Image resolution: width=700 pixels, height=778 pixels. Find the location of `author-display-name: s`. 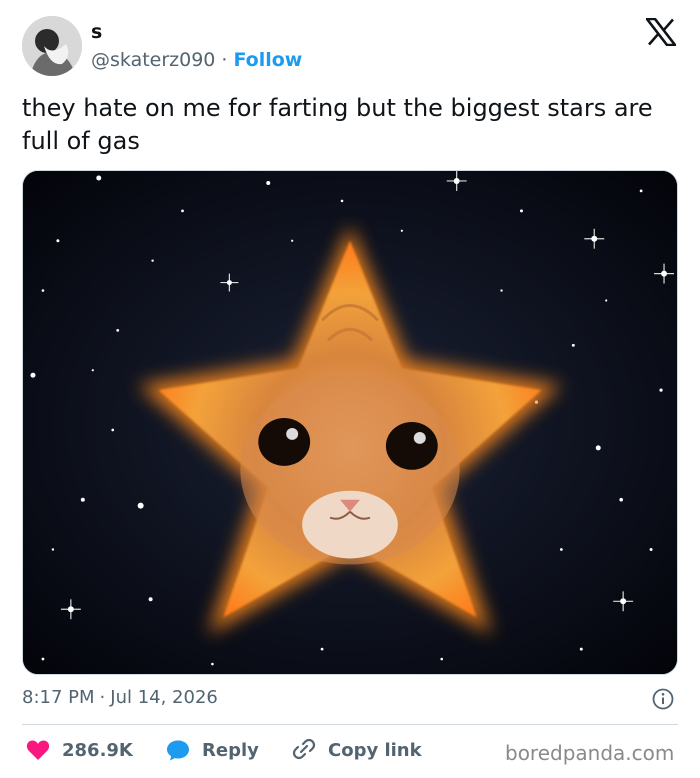

author-display-name: s is located at coordinates (96, 32).